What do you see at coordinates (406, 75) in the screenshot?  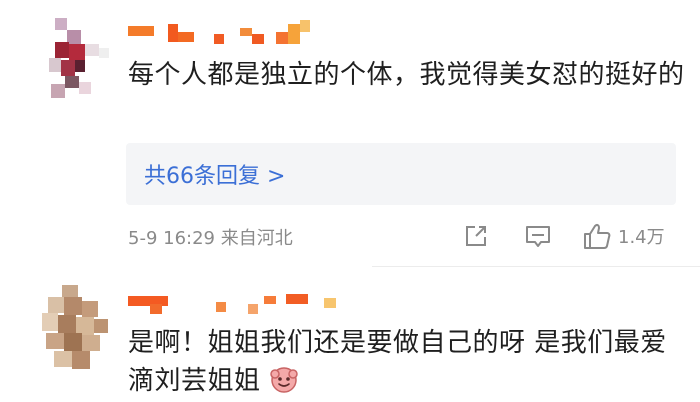 I see `comment-text: 每个人都是独立的个体，我觉得美女怼的挺好的` at bounding box center [406, 75].